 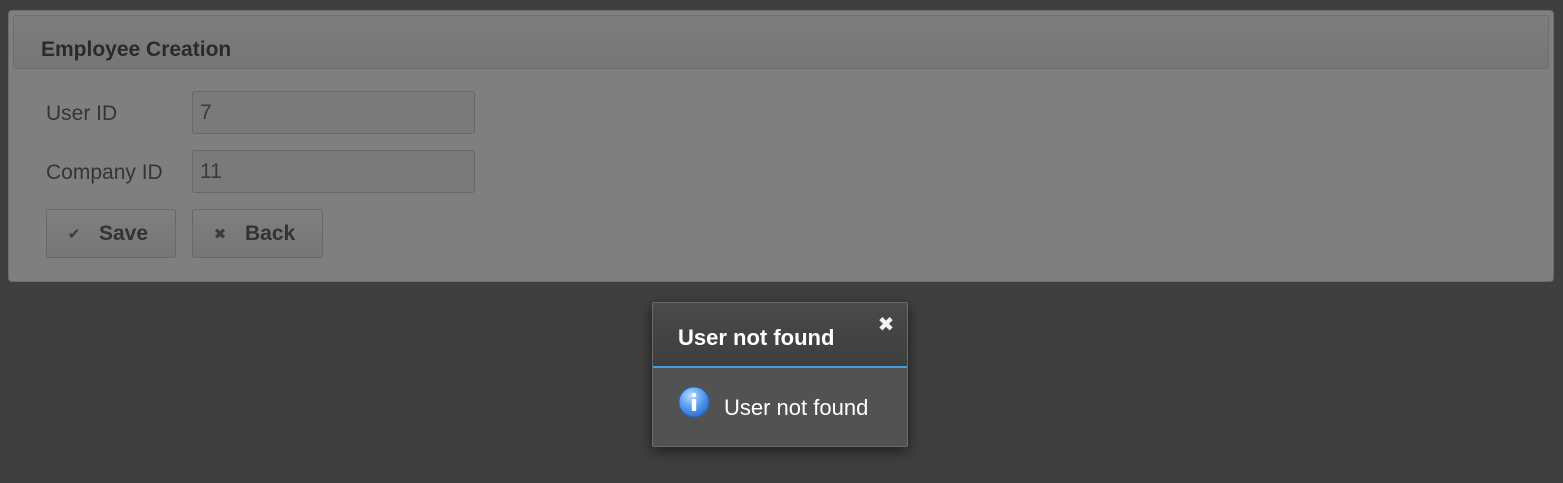 I want to click on dialog-header: User not found ✖, so click(x=780, y=335).